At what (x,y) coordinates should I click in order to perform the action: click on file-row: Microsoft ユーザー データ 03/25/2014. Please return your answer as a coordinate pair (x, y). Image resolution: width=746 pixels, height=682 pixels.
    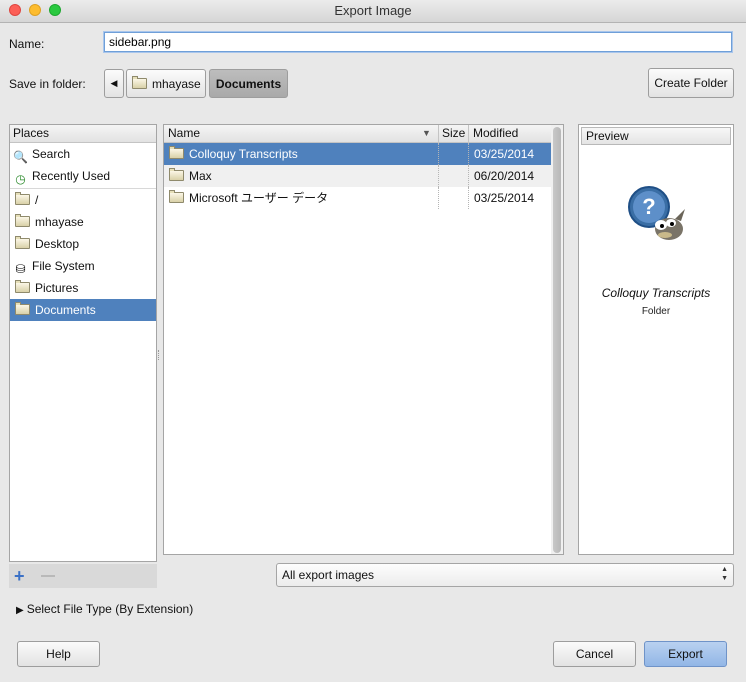
    Looking at the image, I should click on (363, 198).